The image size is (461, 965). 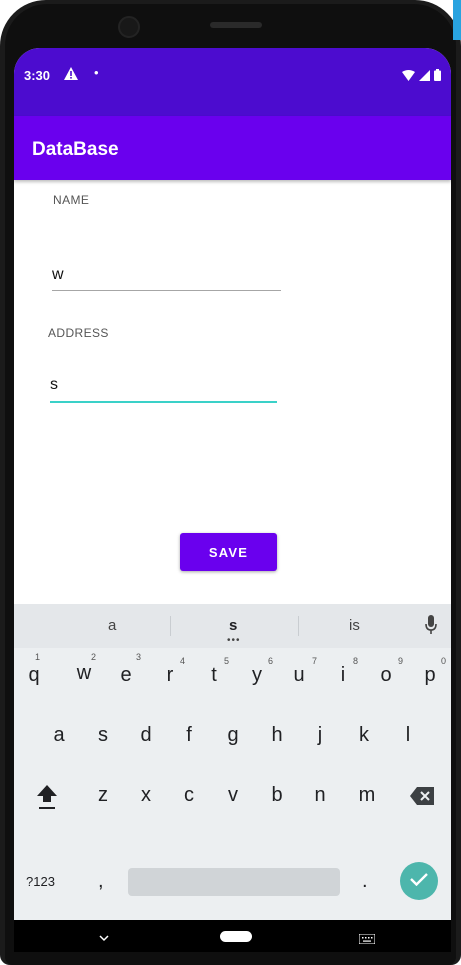 I want to click on enter-key, so click(x=419, y=881).